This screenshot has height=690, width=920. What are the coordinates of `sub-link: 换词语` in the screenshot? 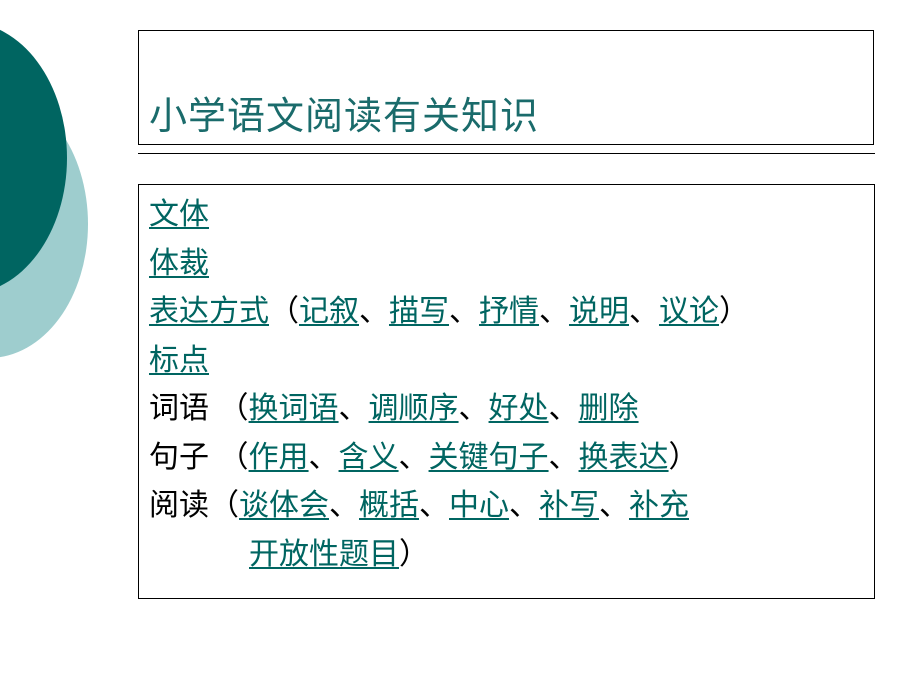 It's located at (294, 408).